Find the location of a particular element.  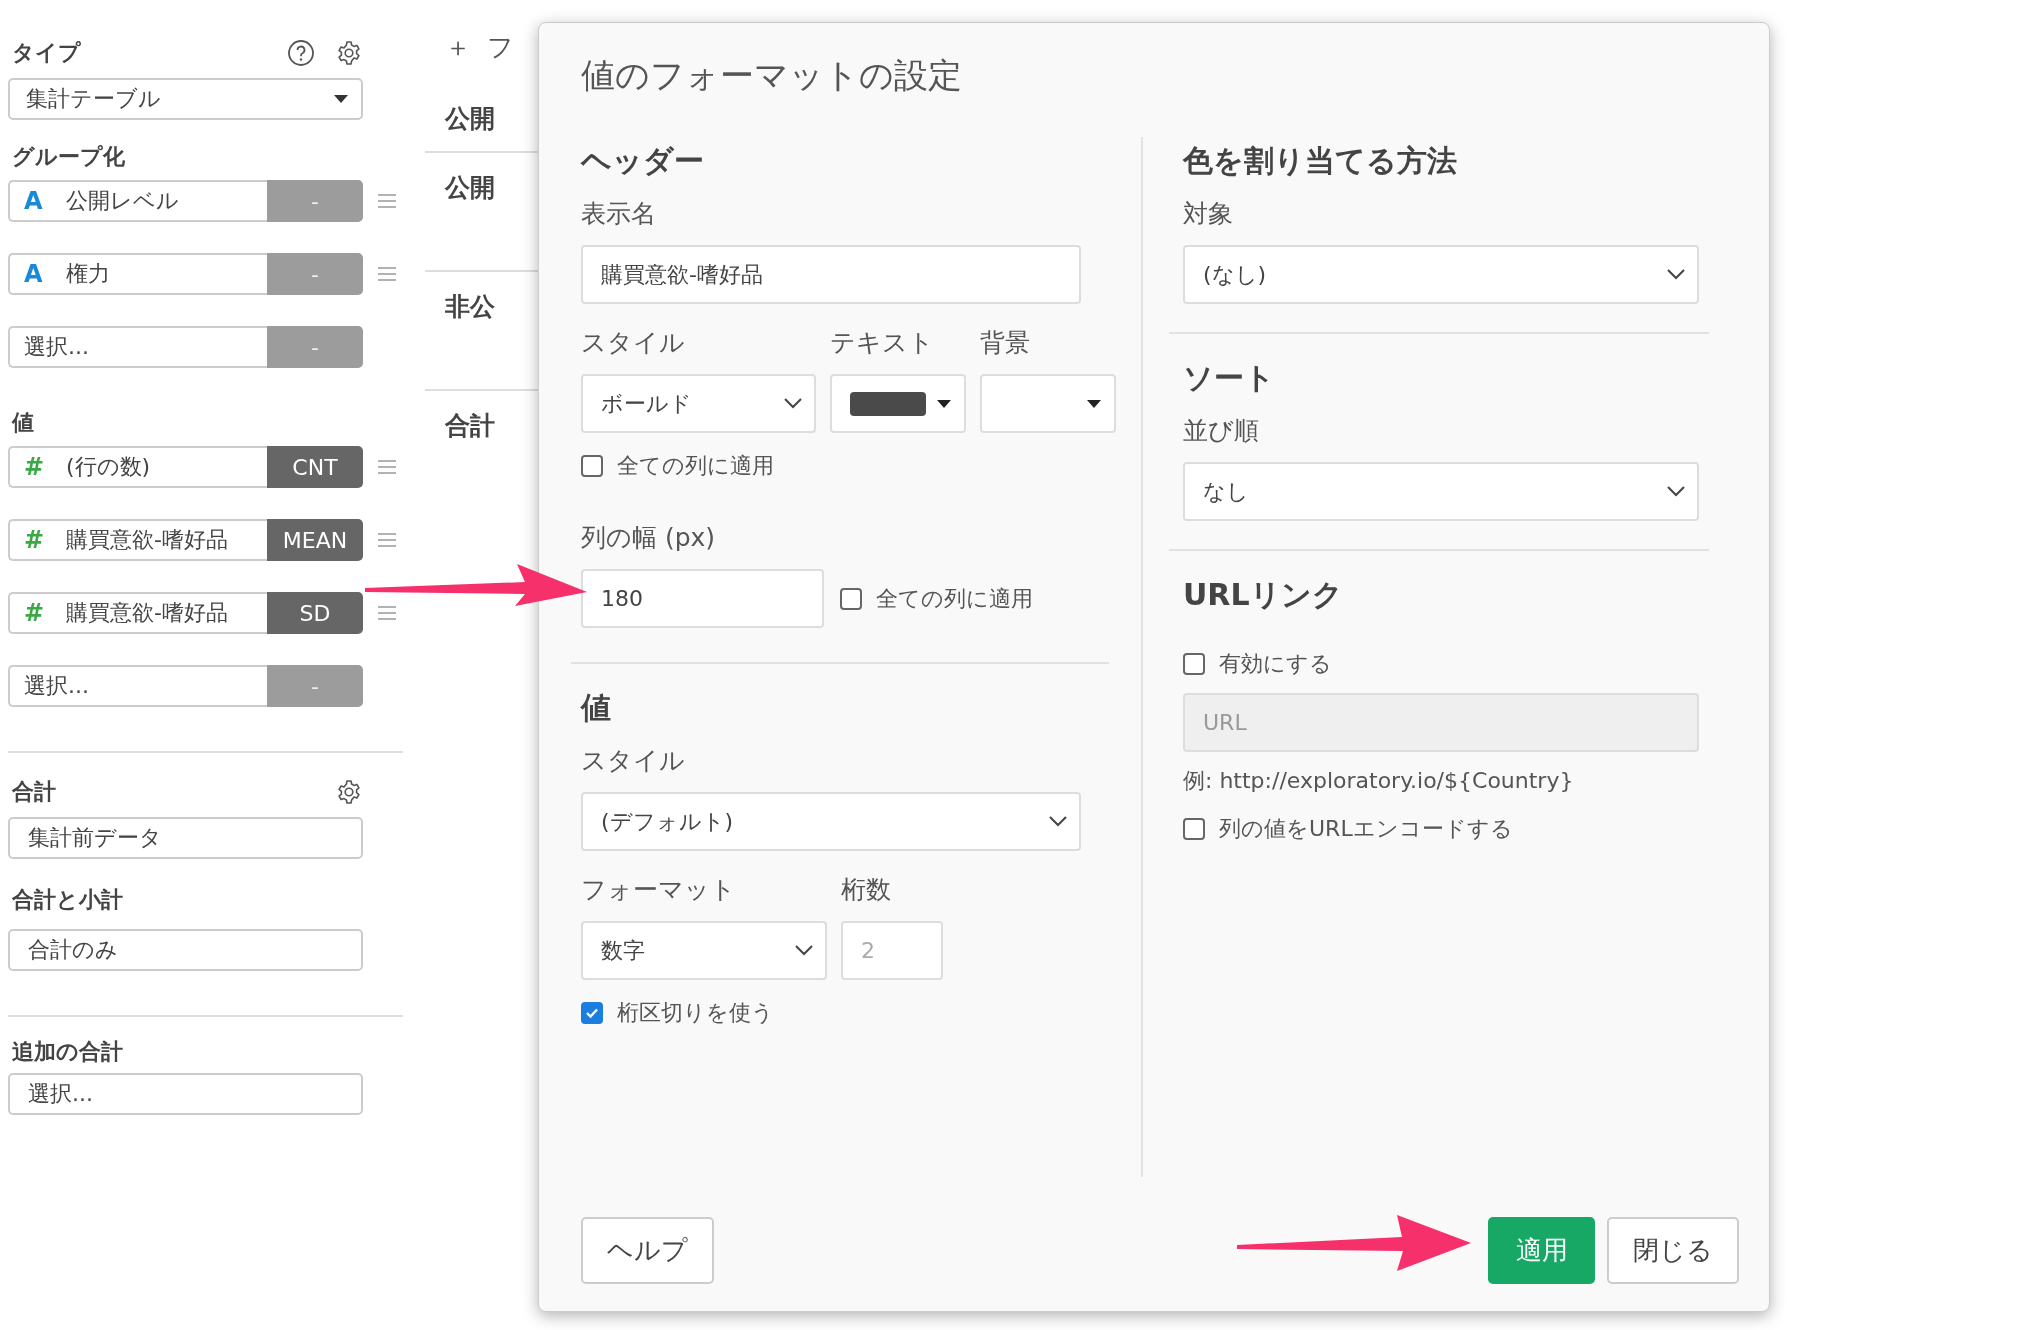

dialog-button: 閉じる is located at coordinates (1673, 1250).